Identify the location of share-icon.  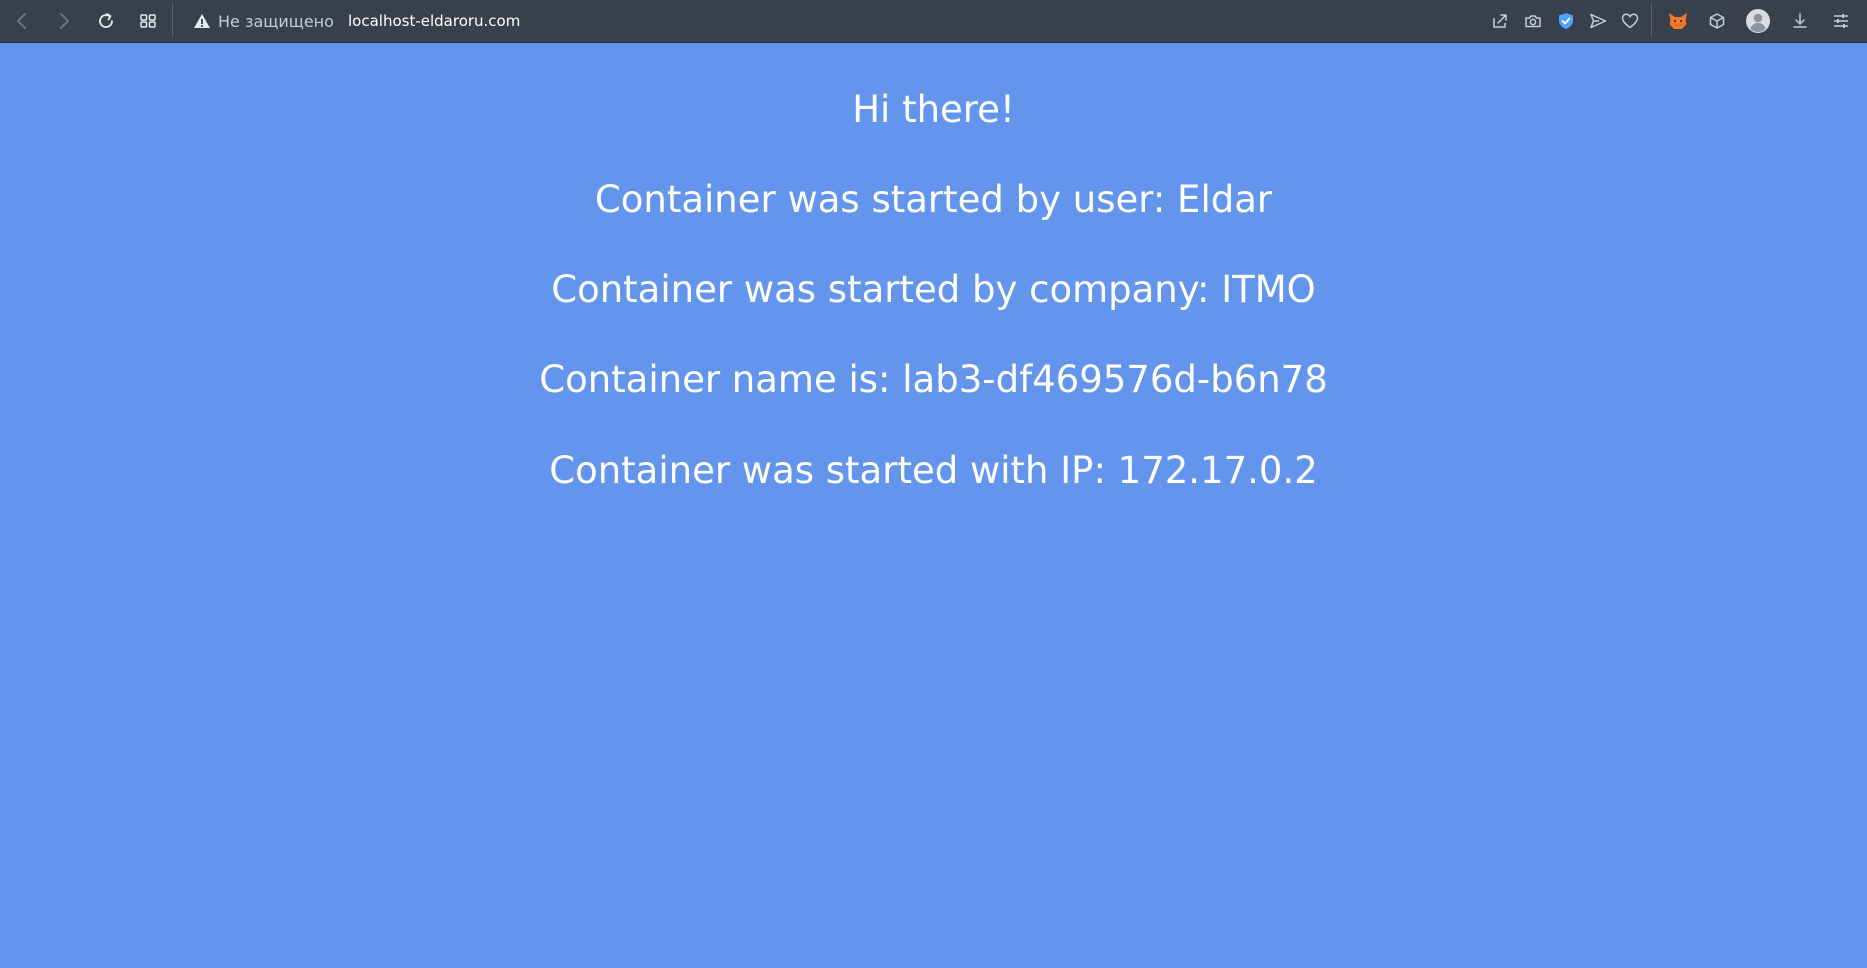
(1500, 21).